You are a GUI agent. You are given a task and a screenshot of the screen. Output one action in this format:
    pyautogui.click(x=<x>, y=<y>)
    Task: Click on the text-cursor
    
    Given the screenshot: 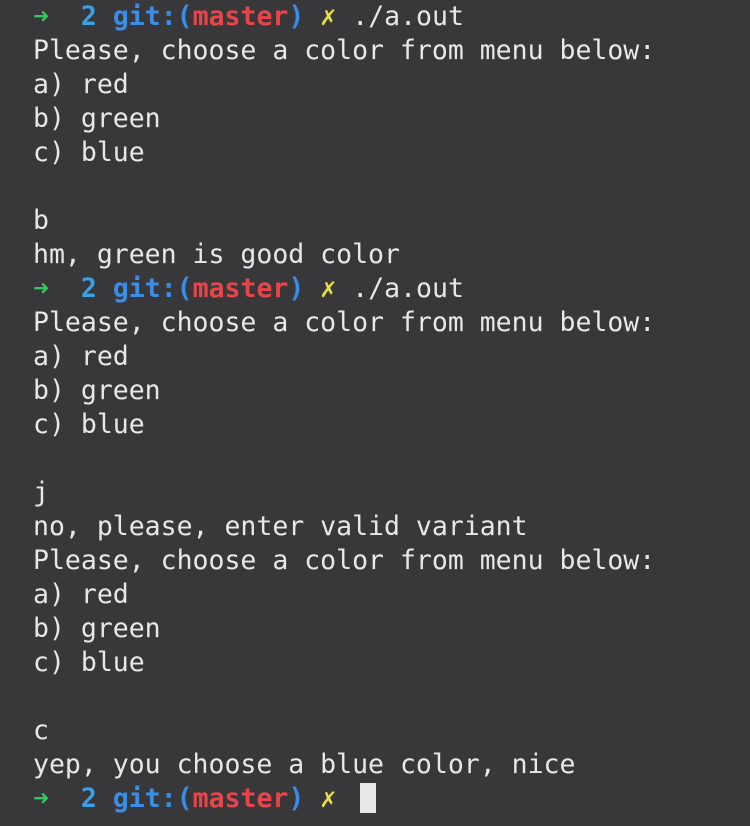 What is the action you would take?
    pyautogui.click(x=368, y=798)
    